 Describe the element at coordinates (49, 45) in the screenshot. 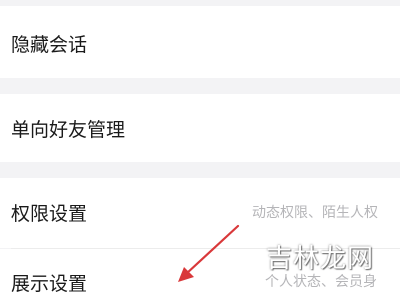

I see `settings-item-label: 隐藏会话` at that location.